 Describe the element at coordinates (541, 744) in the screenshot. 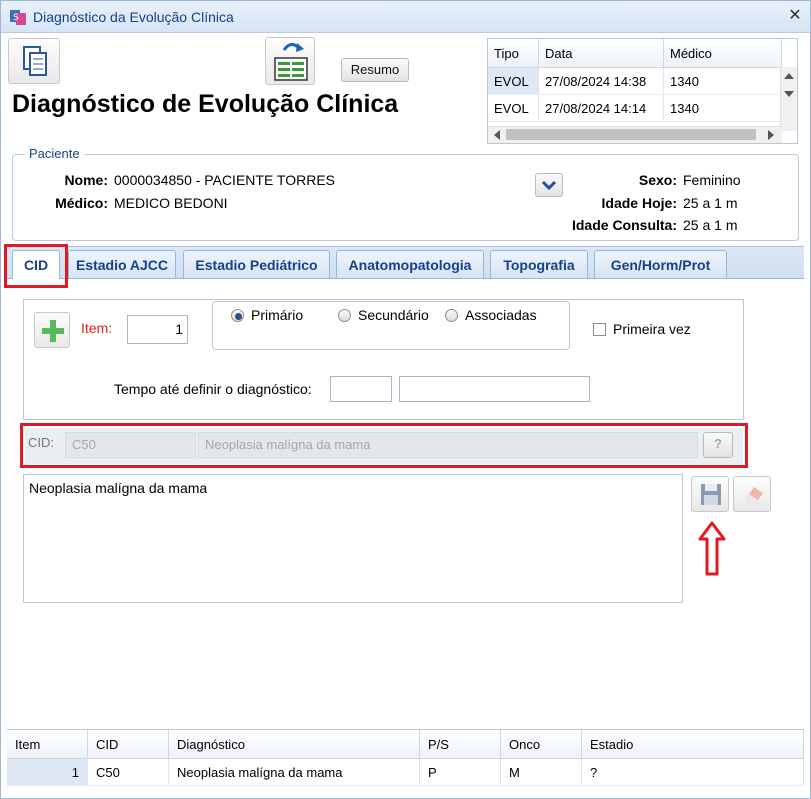

I see `grid-col-onco: Onco` at that location.